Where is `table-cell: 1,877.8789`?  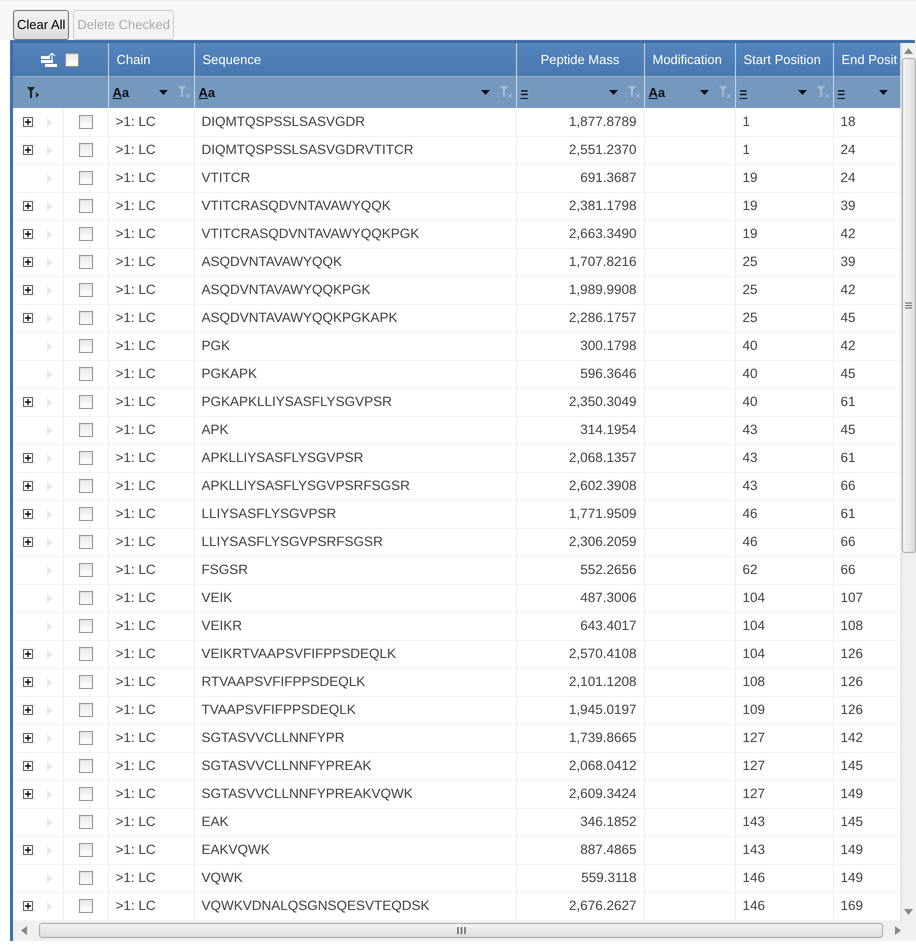
table-cell: 1,877.8789 is located at coordinates (580, 122).